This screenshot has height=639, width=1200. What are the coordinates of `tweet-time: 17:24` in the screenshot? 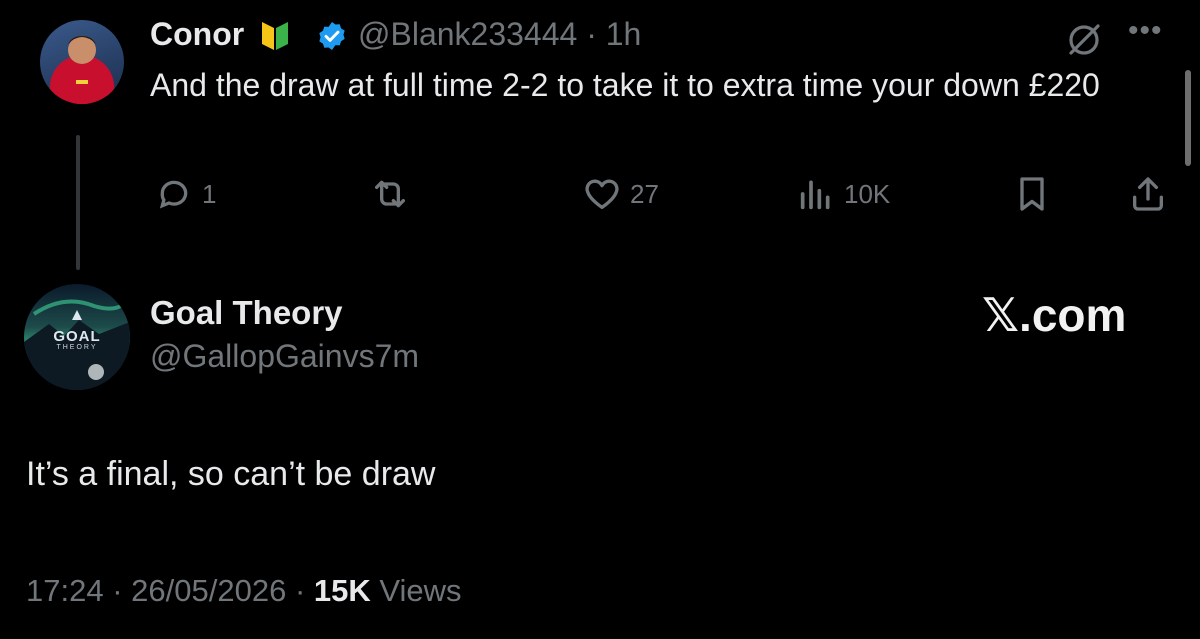 It's located at (65, 590).